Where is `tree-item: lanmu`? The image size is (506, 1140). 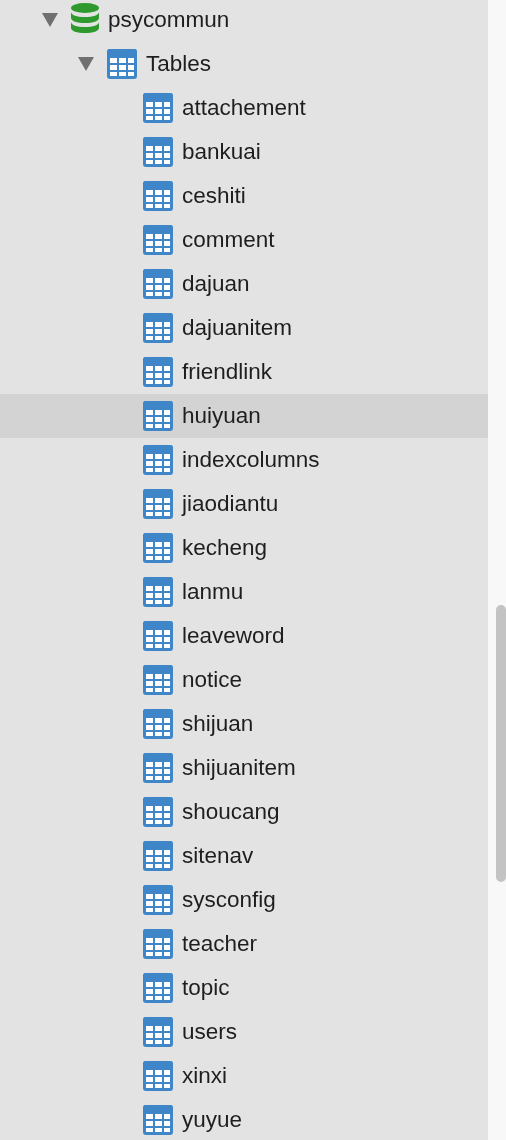
tree-item: lanmu is located at coordinates (244, 592).